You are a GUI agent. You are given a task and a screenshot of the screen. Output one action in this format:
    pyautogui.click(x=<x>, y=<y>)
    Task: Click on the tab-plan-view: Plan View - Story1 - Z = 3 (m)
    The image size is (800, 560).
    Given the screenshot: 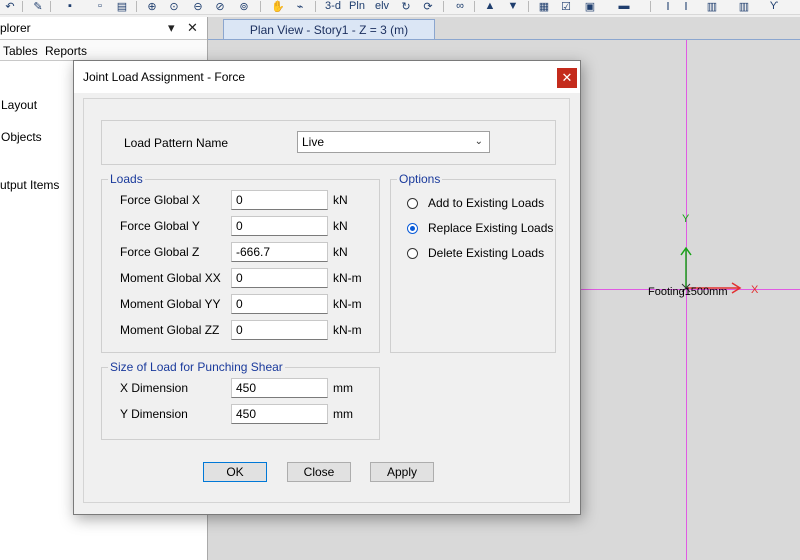 What is the action you would take?
    pyautogui.click(x=329, y=29)
    